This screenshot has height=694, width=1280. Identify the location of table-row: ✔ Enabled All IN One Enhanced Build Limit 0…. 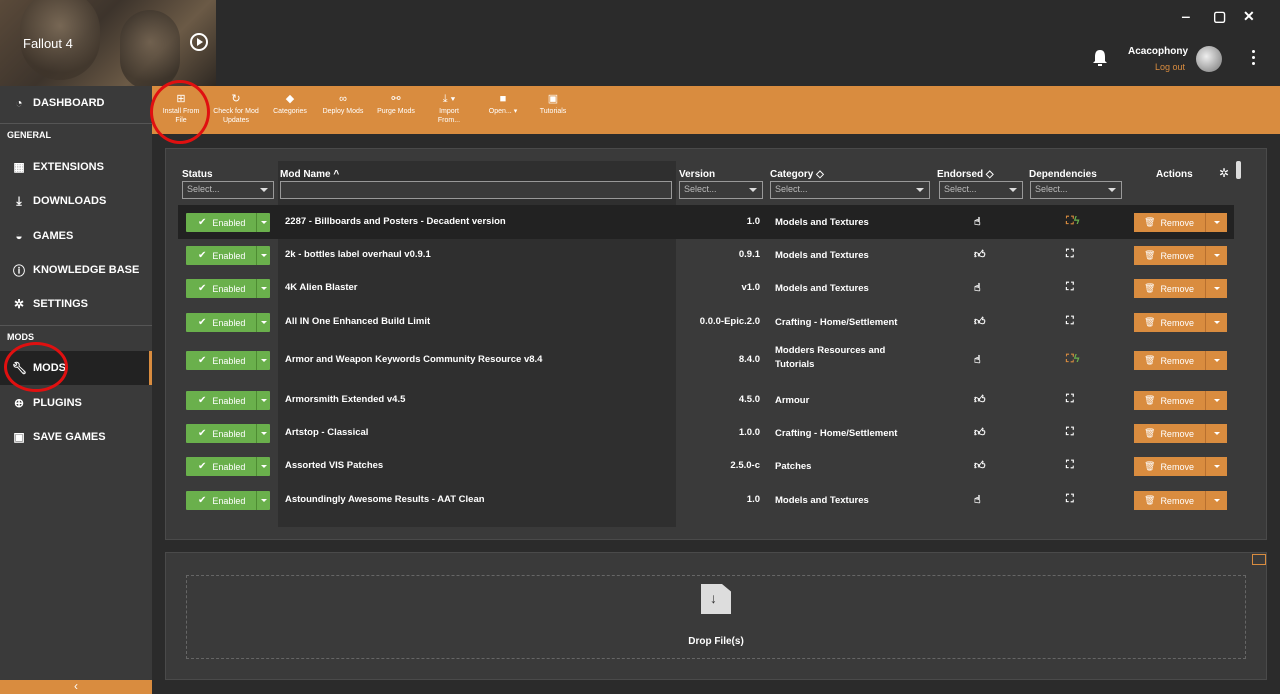
(706, 322).